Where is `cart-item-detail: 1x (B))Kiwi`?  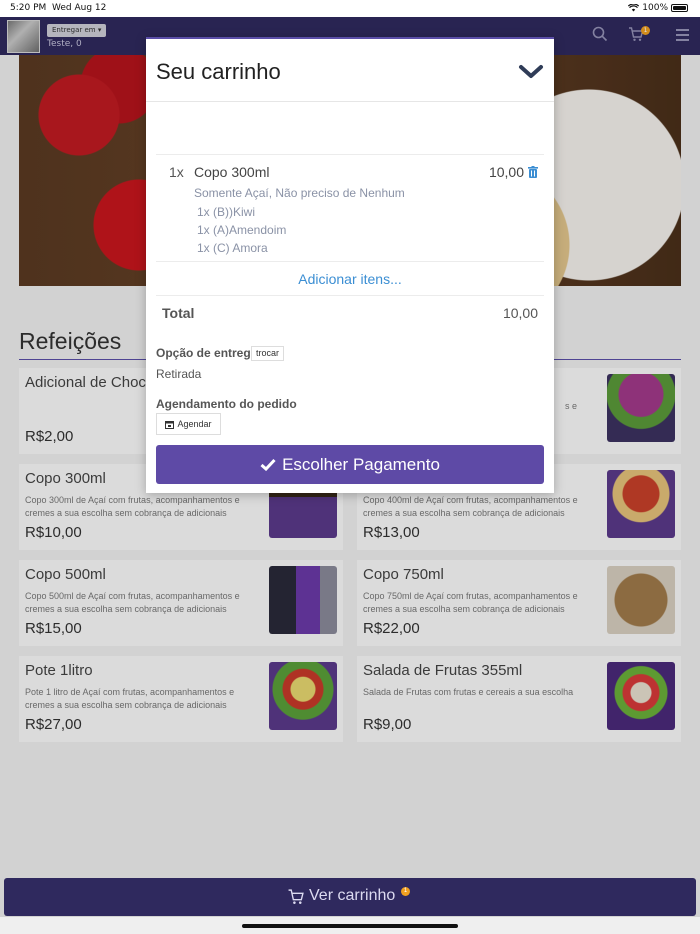 cart-item-detail: 1x (B))Kiwi is located at coordinates (226, 212).